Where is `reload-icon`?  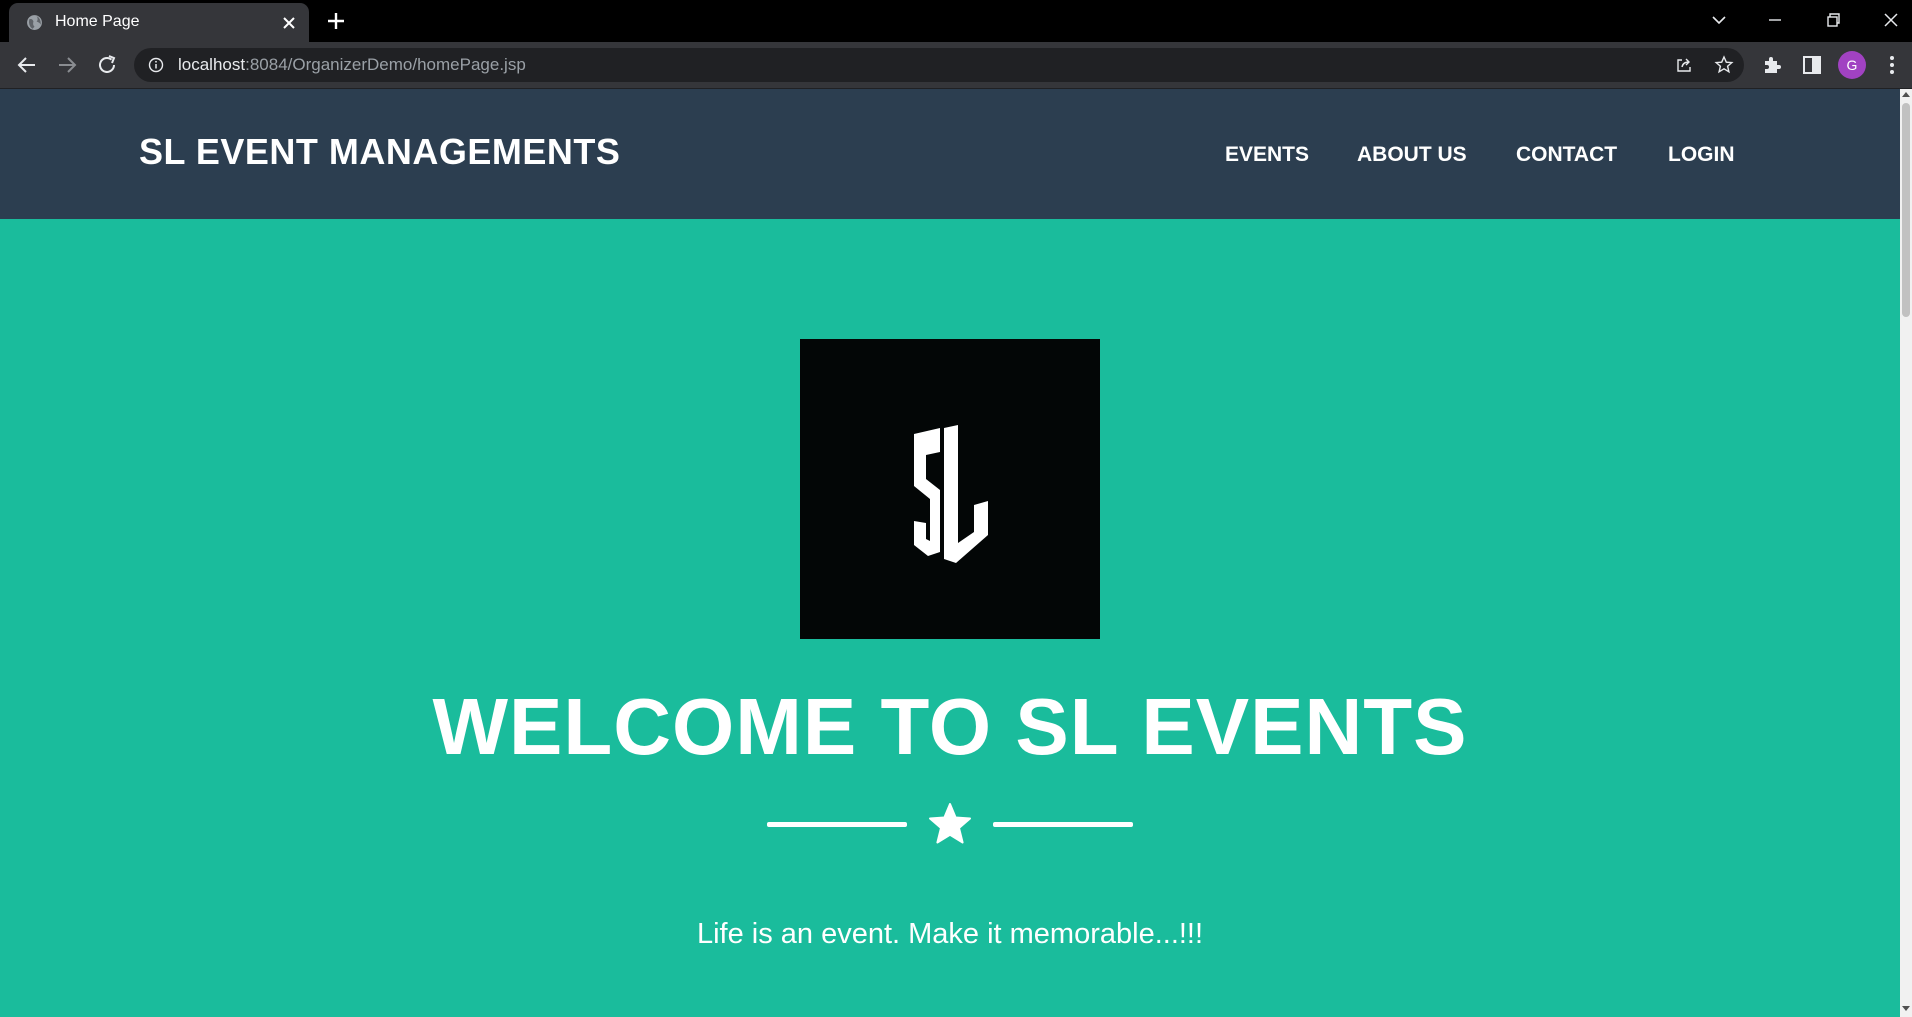 reload-icon is located at coordinates (107, 65).